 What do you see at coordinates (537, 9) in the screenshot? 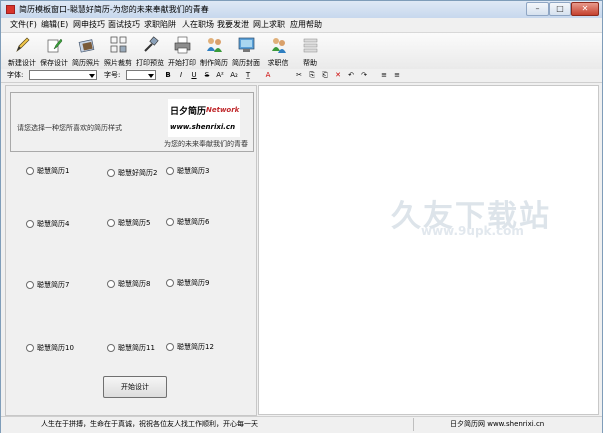
I see `minimize-button: –` at bounding box center [537, 9].